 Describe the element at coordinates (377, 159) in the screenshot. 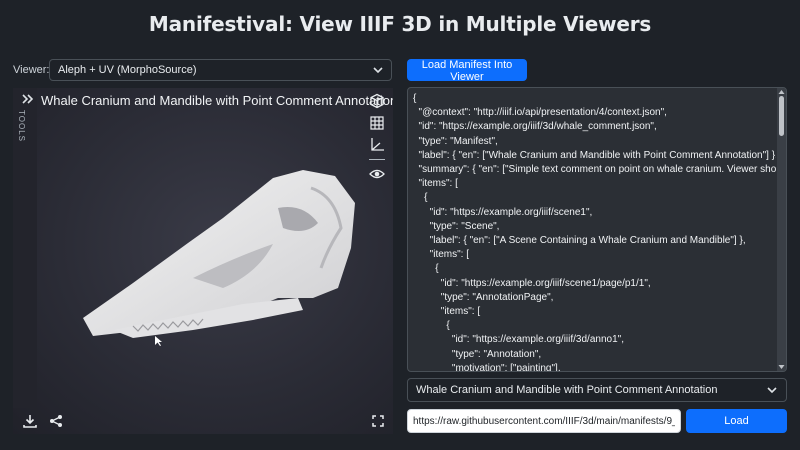

I see `toolbar-divider` at that location.